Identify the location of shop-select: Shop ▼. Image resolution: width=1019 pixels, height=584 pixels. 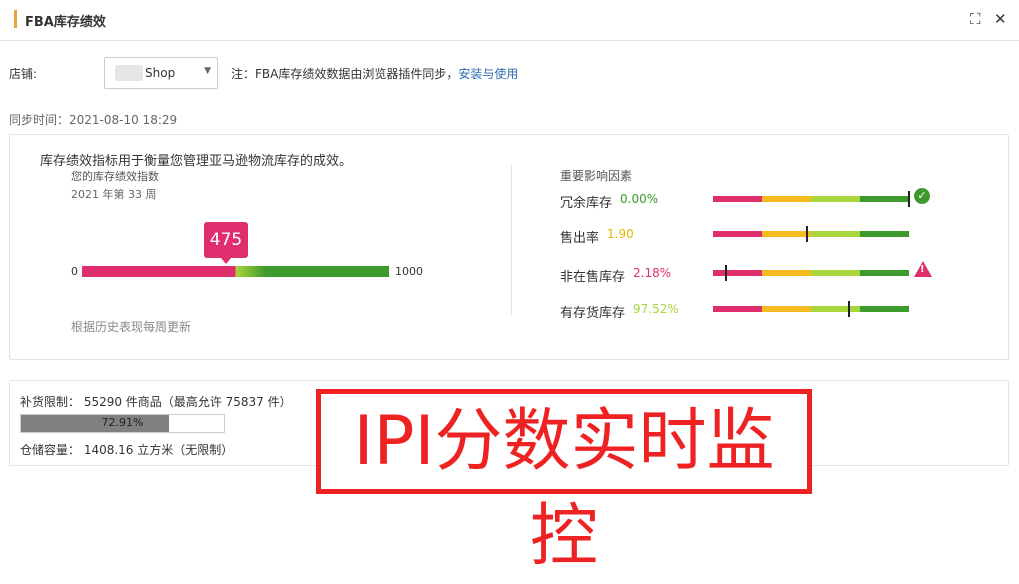
(161, 73).